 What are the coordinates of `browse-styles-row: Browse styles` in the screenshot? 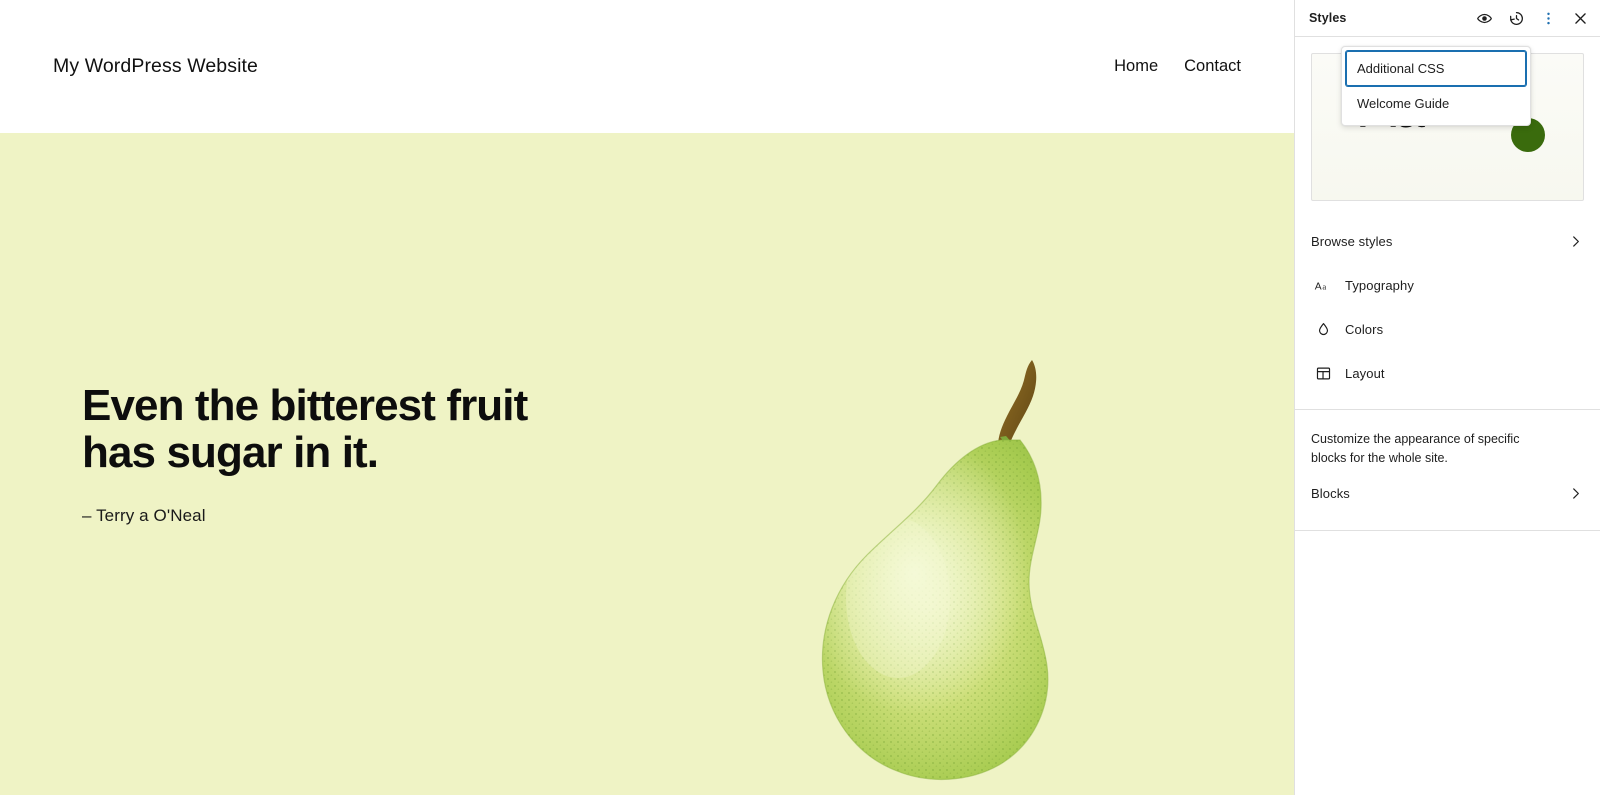 It's located at (1447, 241).